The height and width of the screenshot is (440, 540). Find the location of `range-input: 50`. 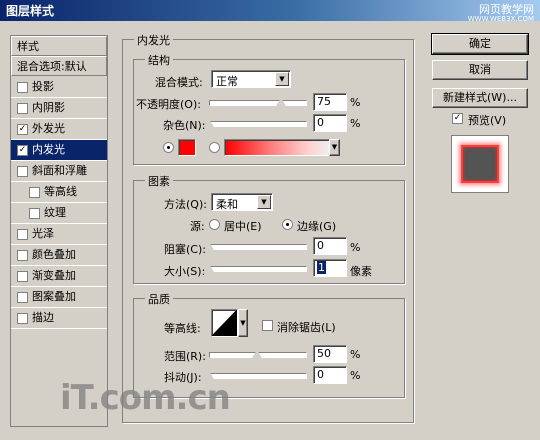

range-input: 50 is located at coordinates (330, 354).